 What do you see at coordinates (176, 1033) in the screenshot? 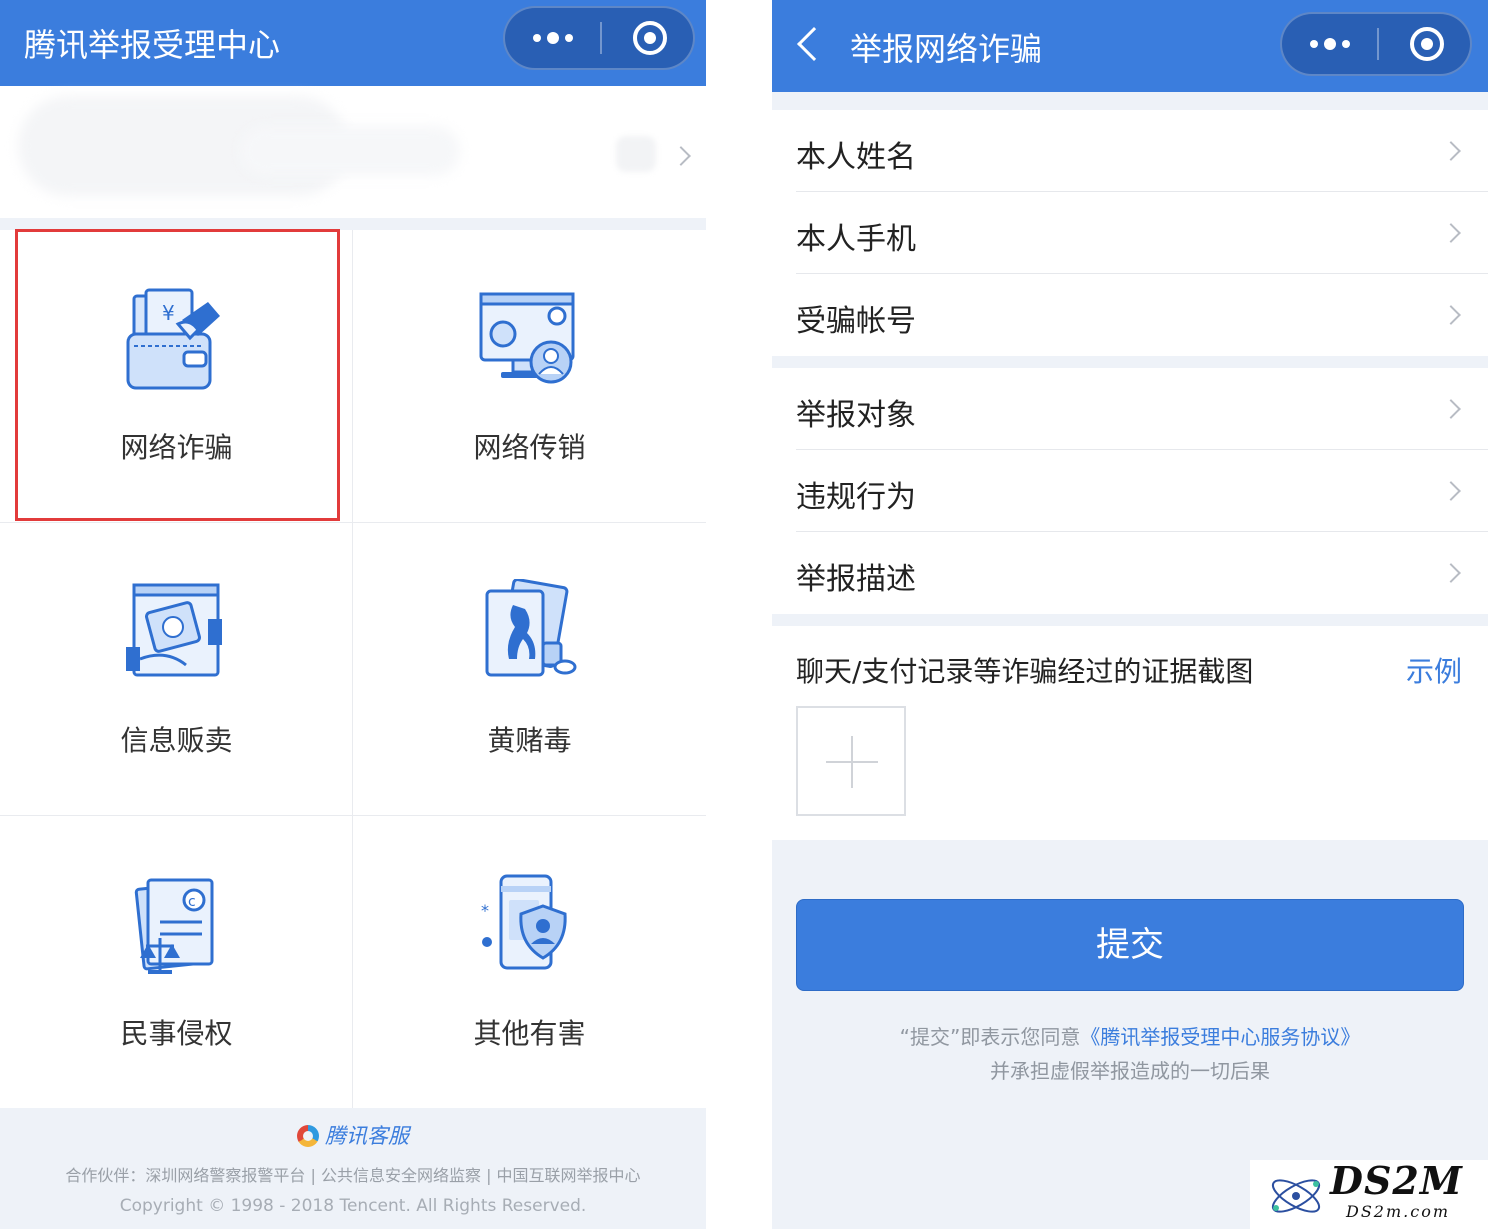
I see `category-label: 民事侵权` at bounding box center [176, 1033].